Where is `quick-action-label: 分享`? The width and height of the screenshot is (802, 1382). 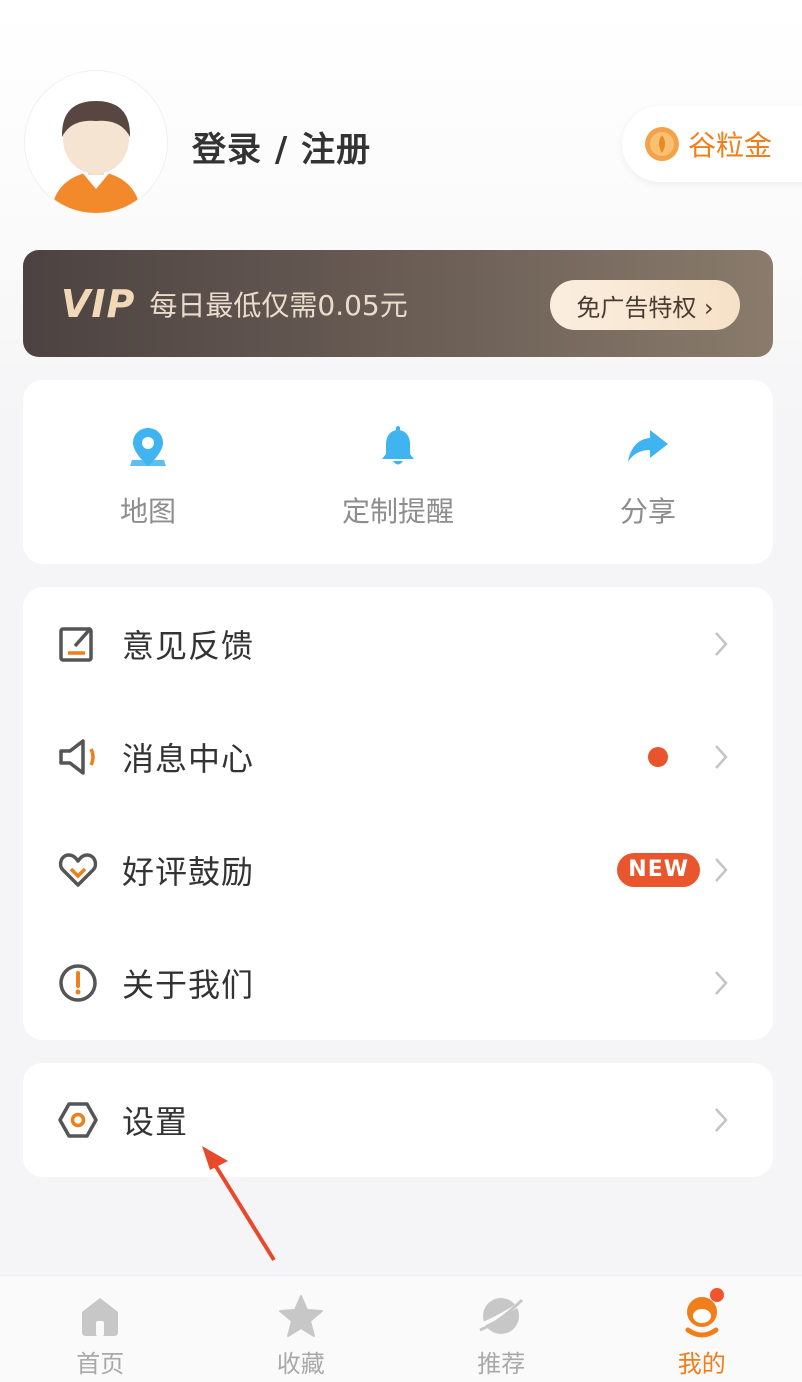 quick-action-label: 分享 is located at coordinates (648, 510).